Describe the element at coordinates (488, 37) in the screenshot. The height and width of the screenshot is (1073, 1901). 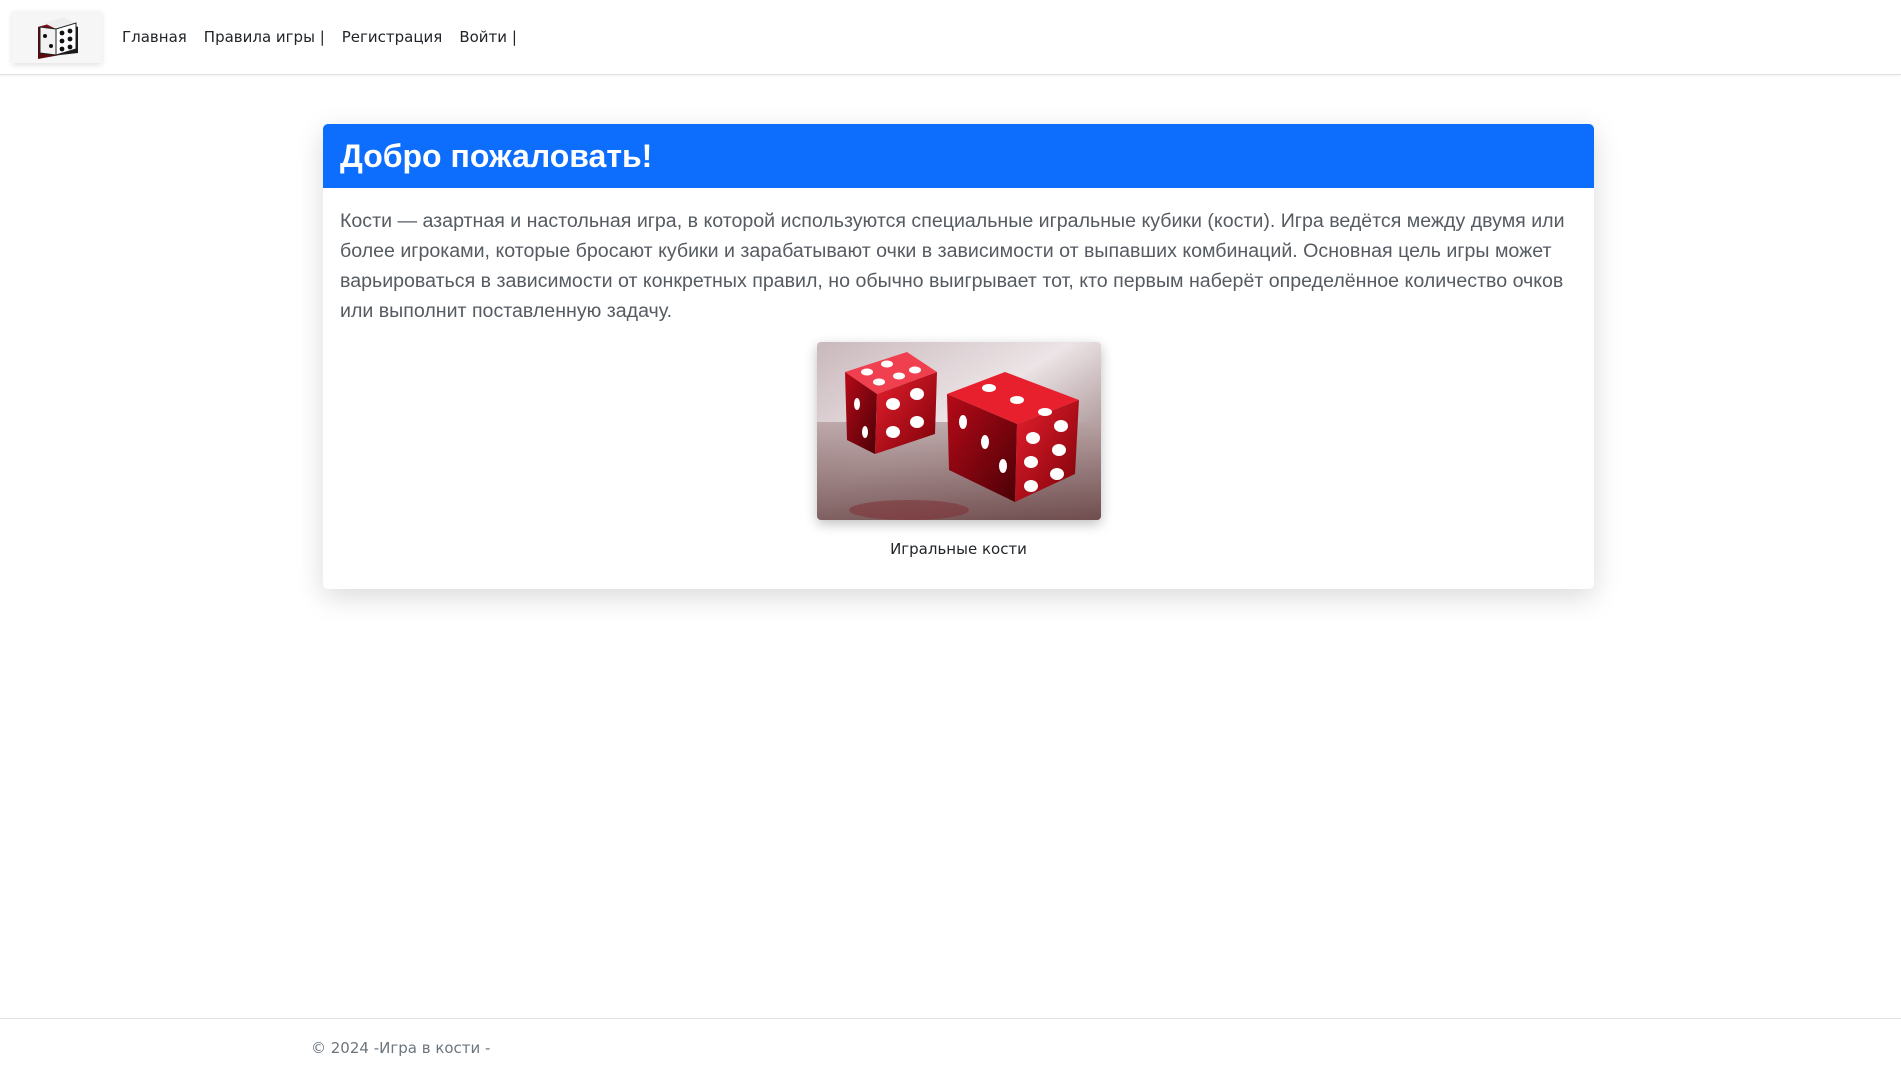
I see `nav-link-login: Войти |` at that location.